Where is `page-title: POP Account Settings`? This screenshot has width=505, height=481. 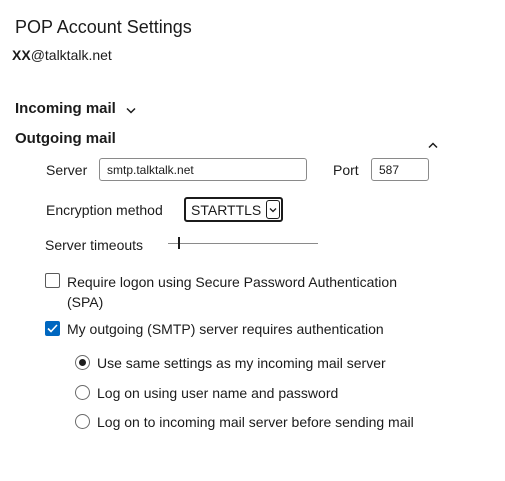
page-title: POP Account Settings is located at coordinates (103, 27).